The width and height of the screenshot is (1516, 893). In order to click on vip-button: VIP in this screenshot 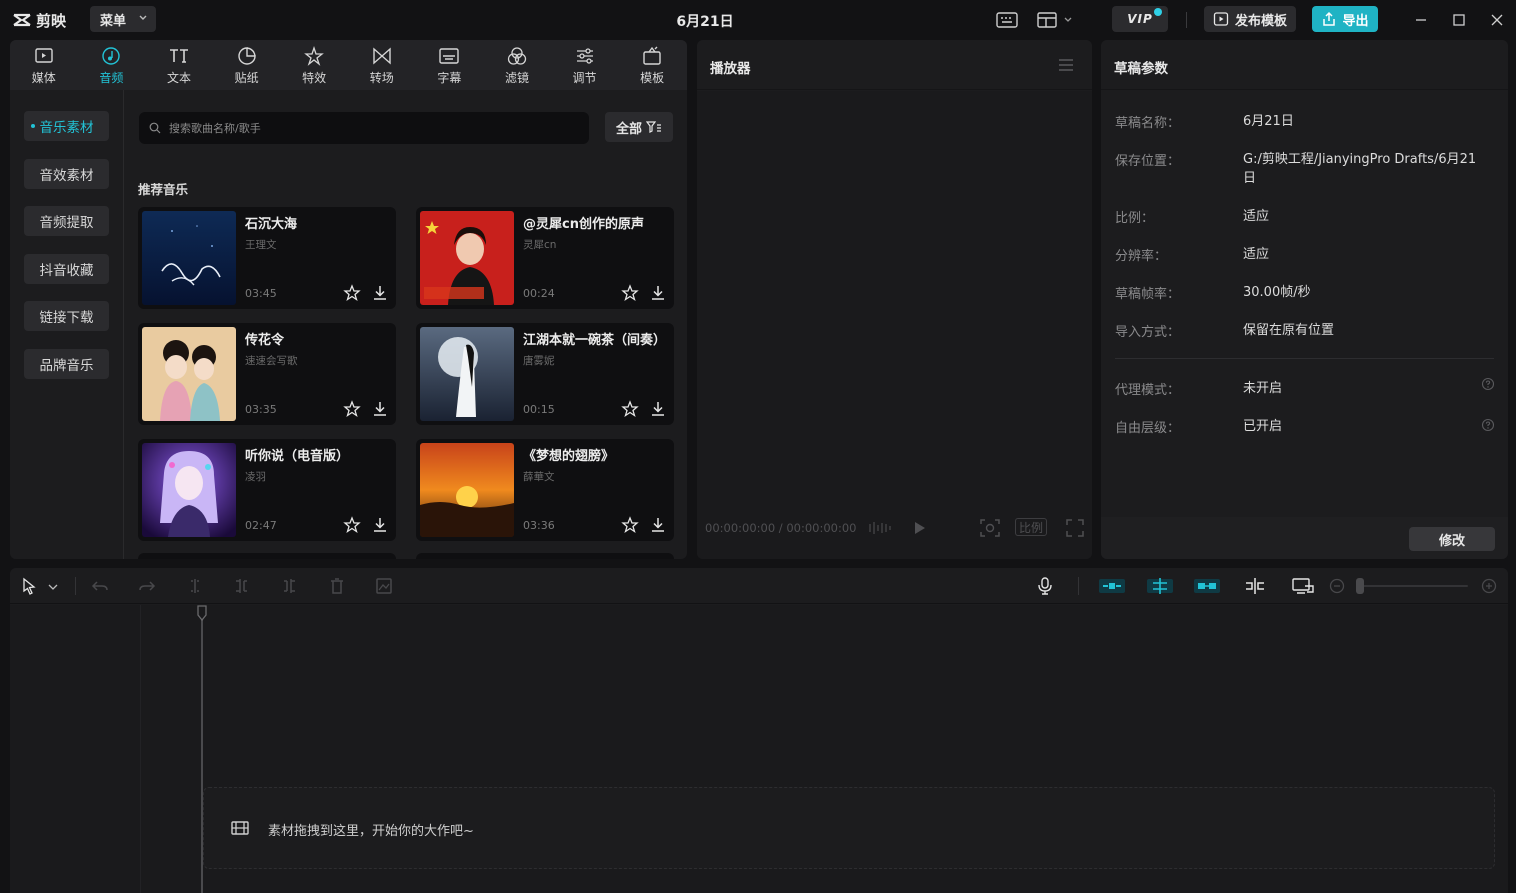, I will do `click(1140, 19)`.